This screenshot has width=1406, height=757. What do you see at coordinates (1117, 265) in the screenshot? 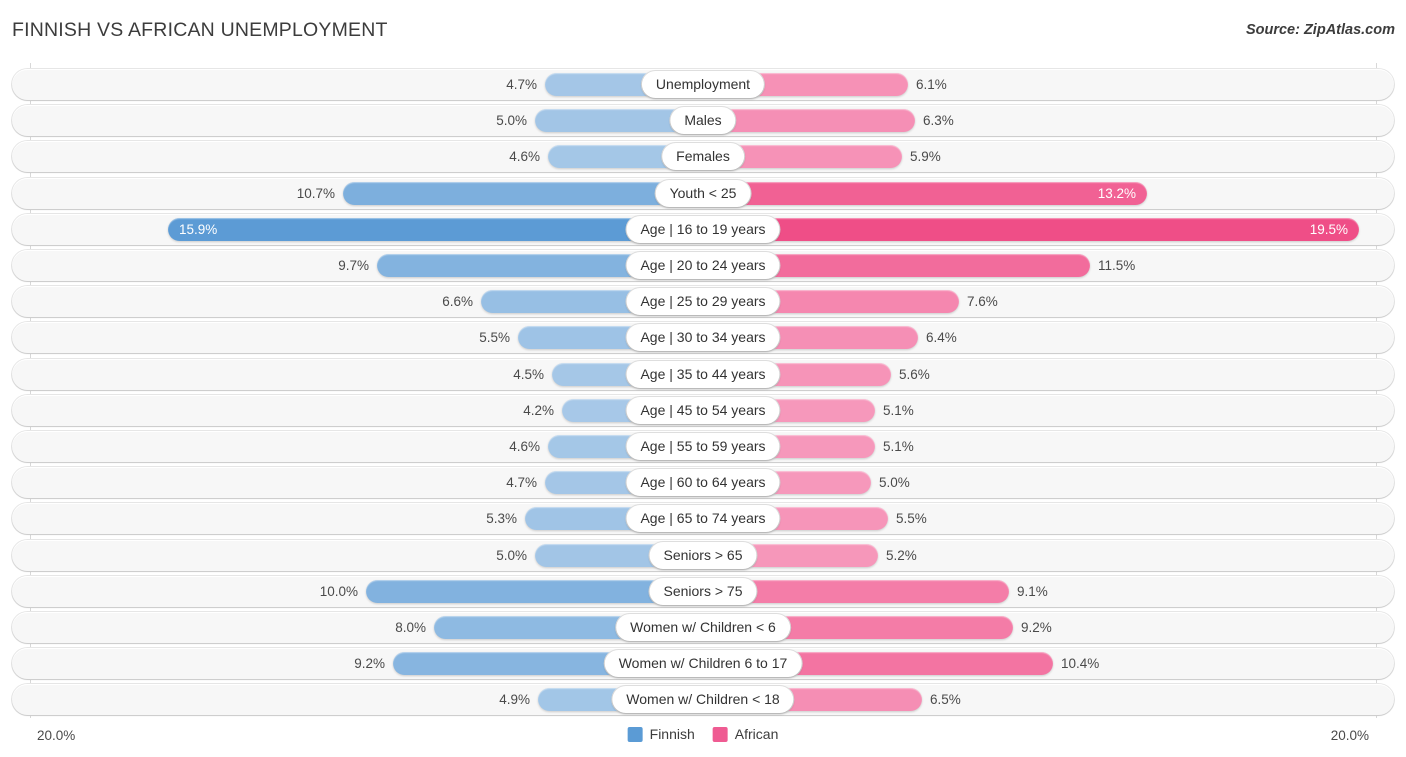
I see `value-label-african: 11.5%` at bounding box center [1117, 265].